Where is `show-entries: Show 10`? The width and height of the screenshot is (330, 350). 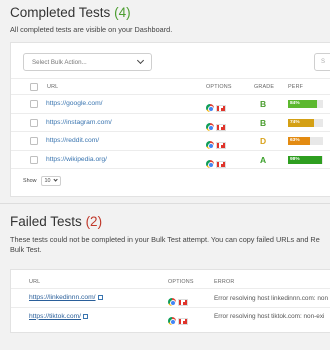 show-entries: Show 10 is located at coordinates (42, 181).